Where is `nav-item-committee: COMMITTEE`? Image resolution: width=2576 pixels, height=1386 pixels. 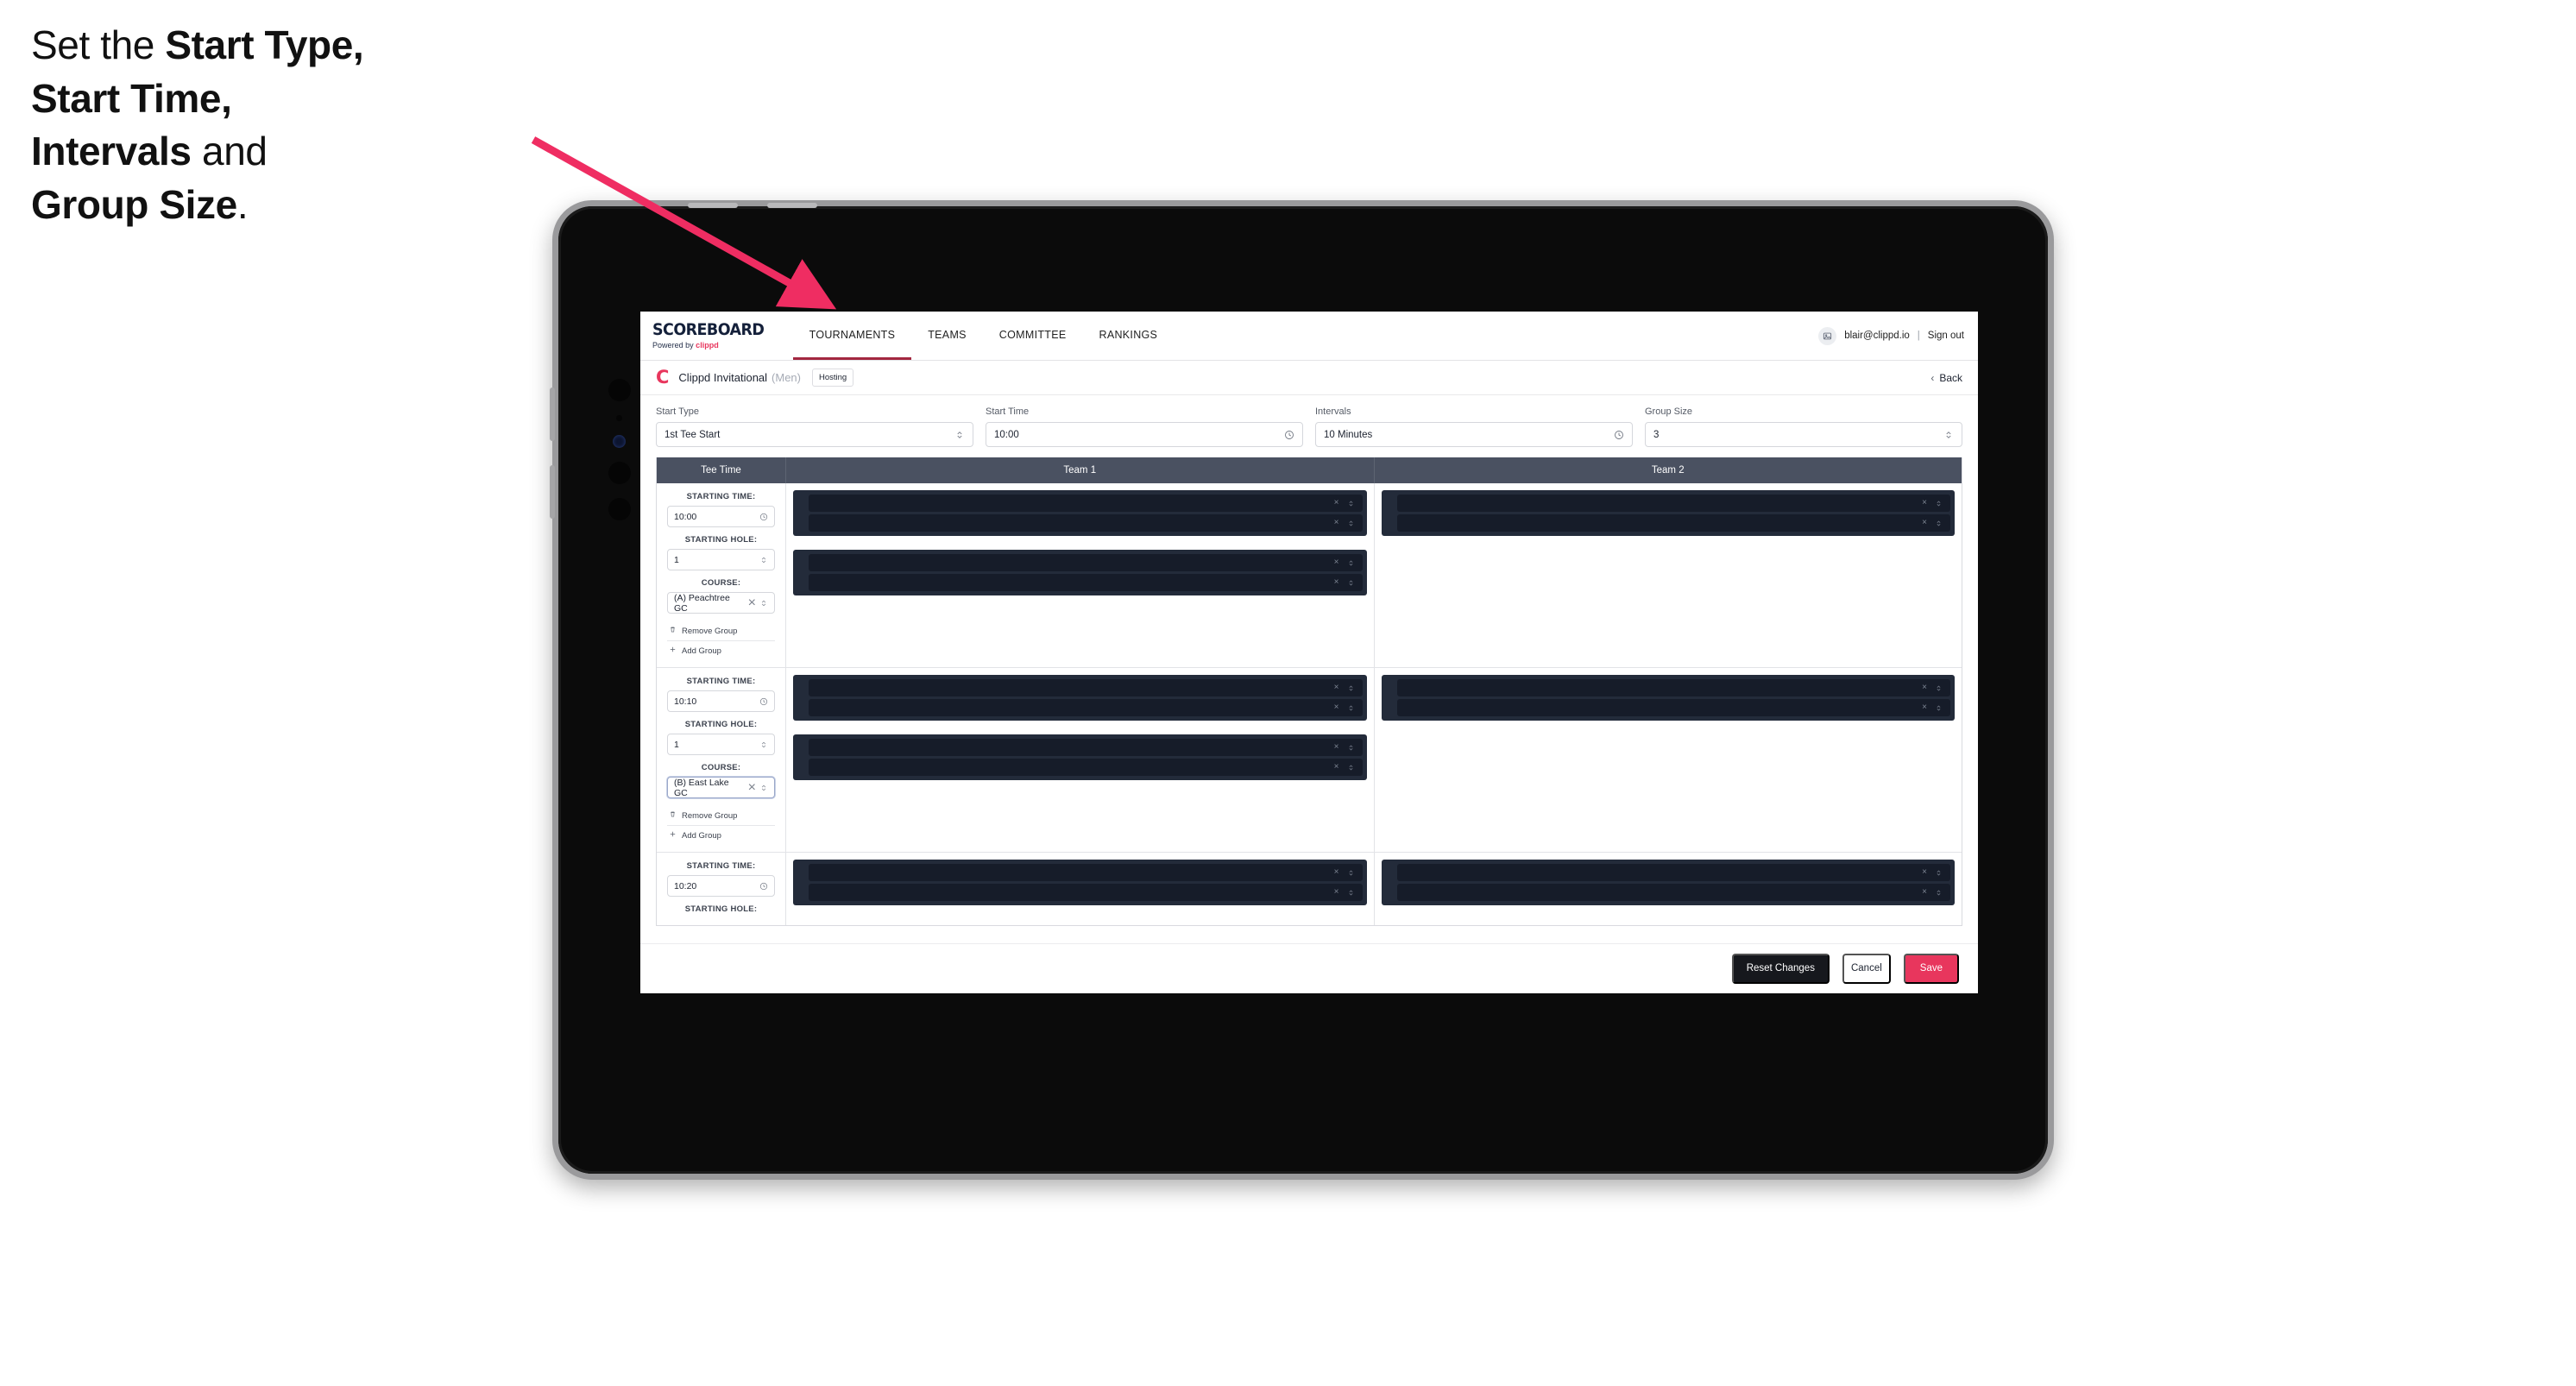 nav-item-committee: COMMITTEE is located at coordinates (1033, 336).